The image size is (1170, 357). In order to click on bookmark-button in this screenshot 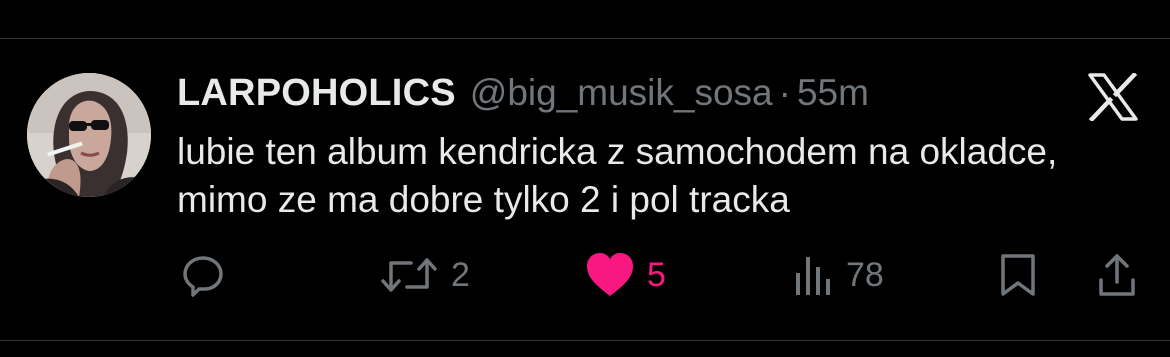, I will do `click(1018, 275)`.